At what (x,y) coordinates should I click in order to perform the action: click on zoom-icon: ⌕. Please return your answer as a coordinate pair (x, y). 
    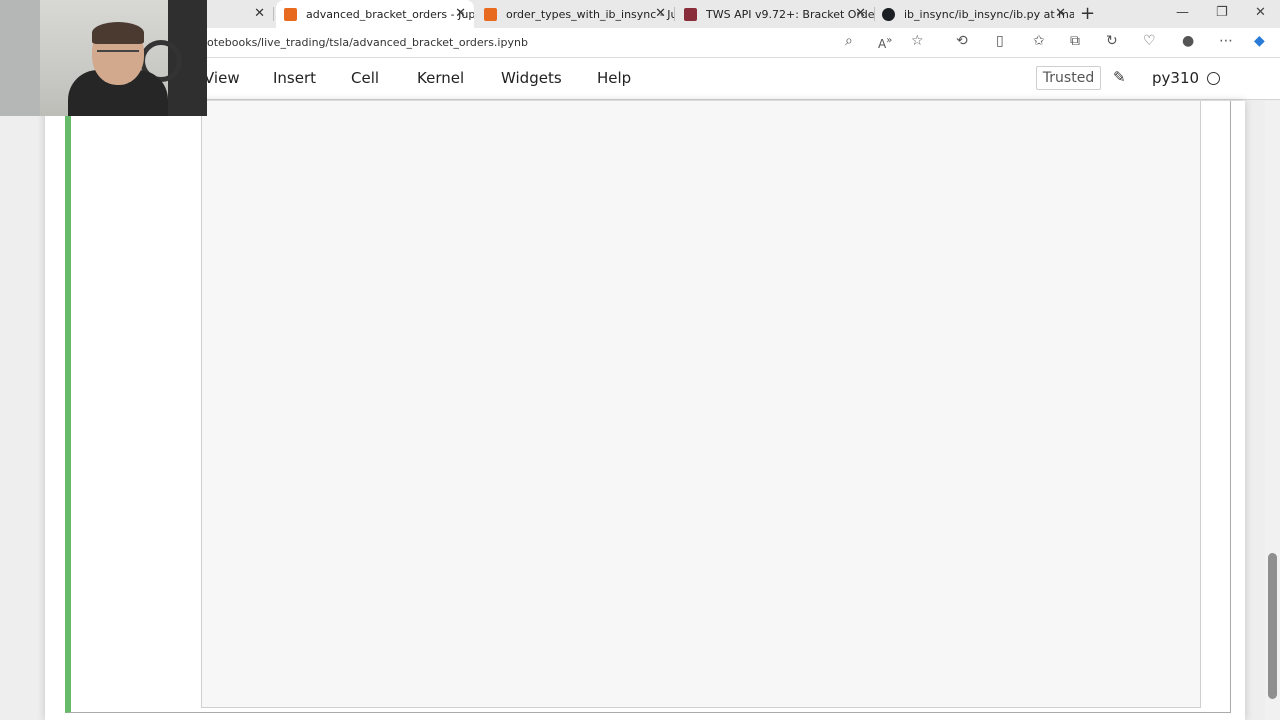
    Looking at the image, I should click on (849, 41).